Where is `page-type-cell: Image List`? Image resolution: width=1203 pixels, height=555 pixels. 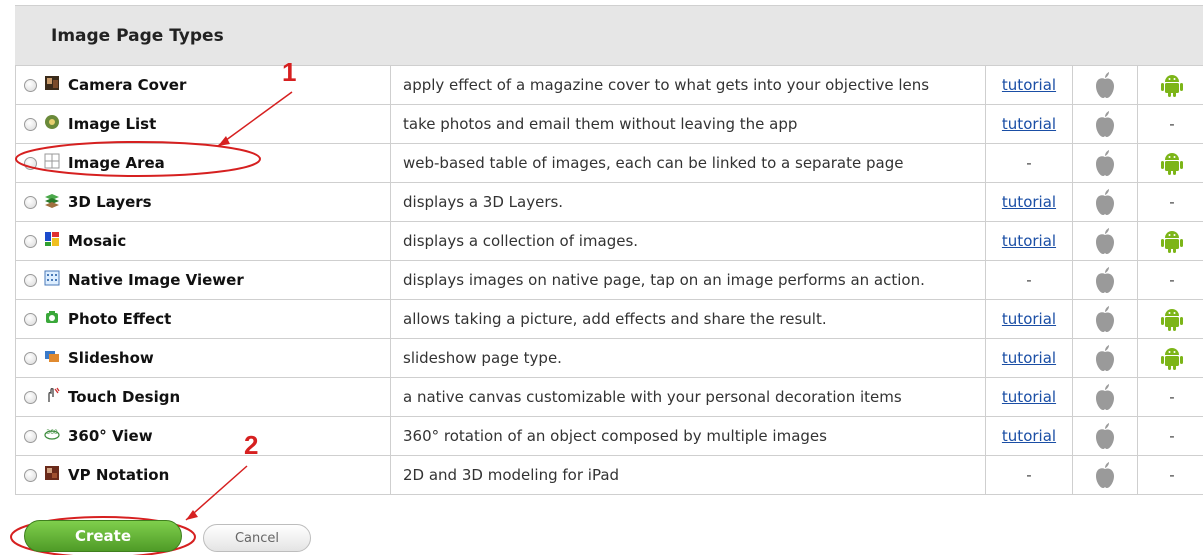 page-type-cell: Image List is located at coordinates (203, 124).